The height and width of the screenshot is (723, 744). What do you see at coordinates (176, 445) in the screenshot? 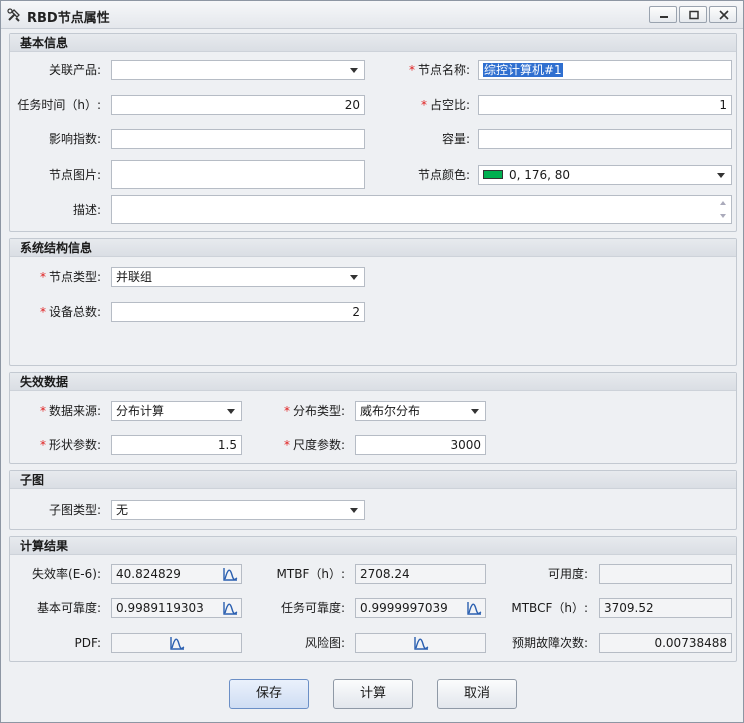
I see `shape-param-input: 1.5` at bounding box center [176, 445].